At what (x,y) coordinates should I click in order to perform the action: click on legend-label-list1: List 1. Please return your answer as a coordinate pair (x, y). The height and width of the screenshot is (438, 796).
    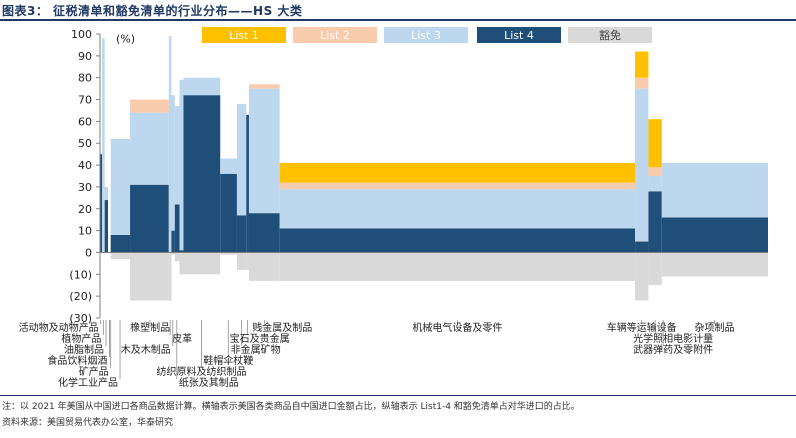
    Looking at the image, I should click on (244, 35).